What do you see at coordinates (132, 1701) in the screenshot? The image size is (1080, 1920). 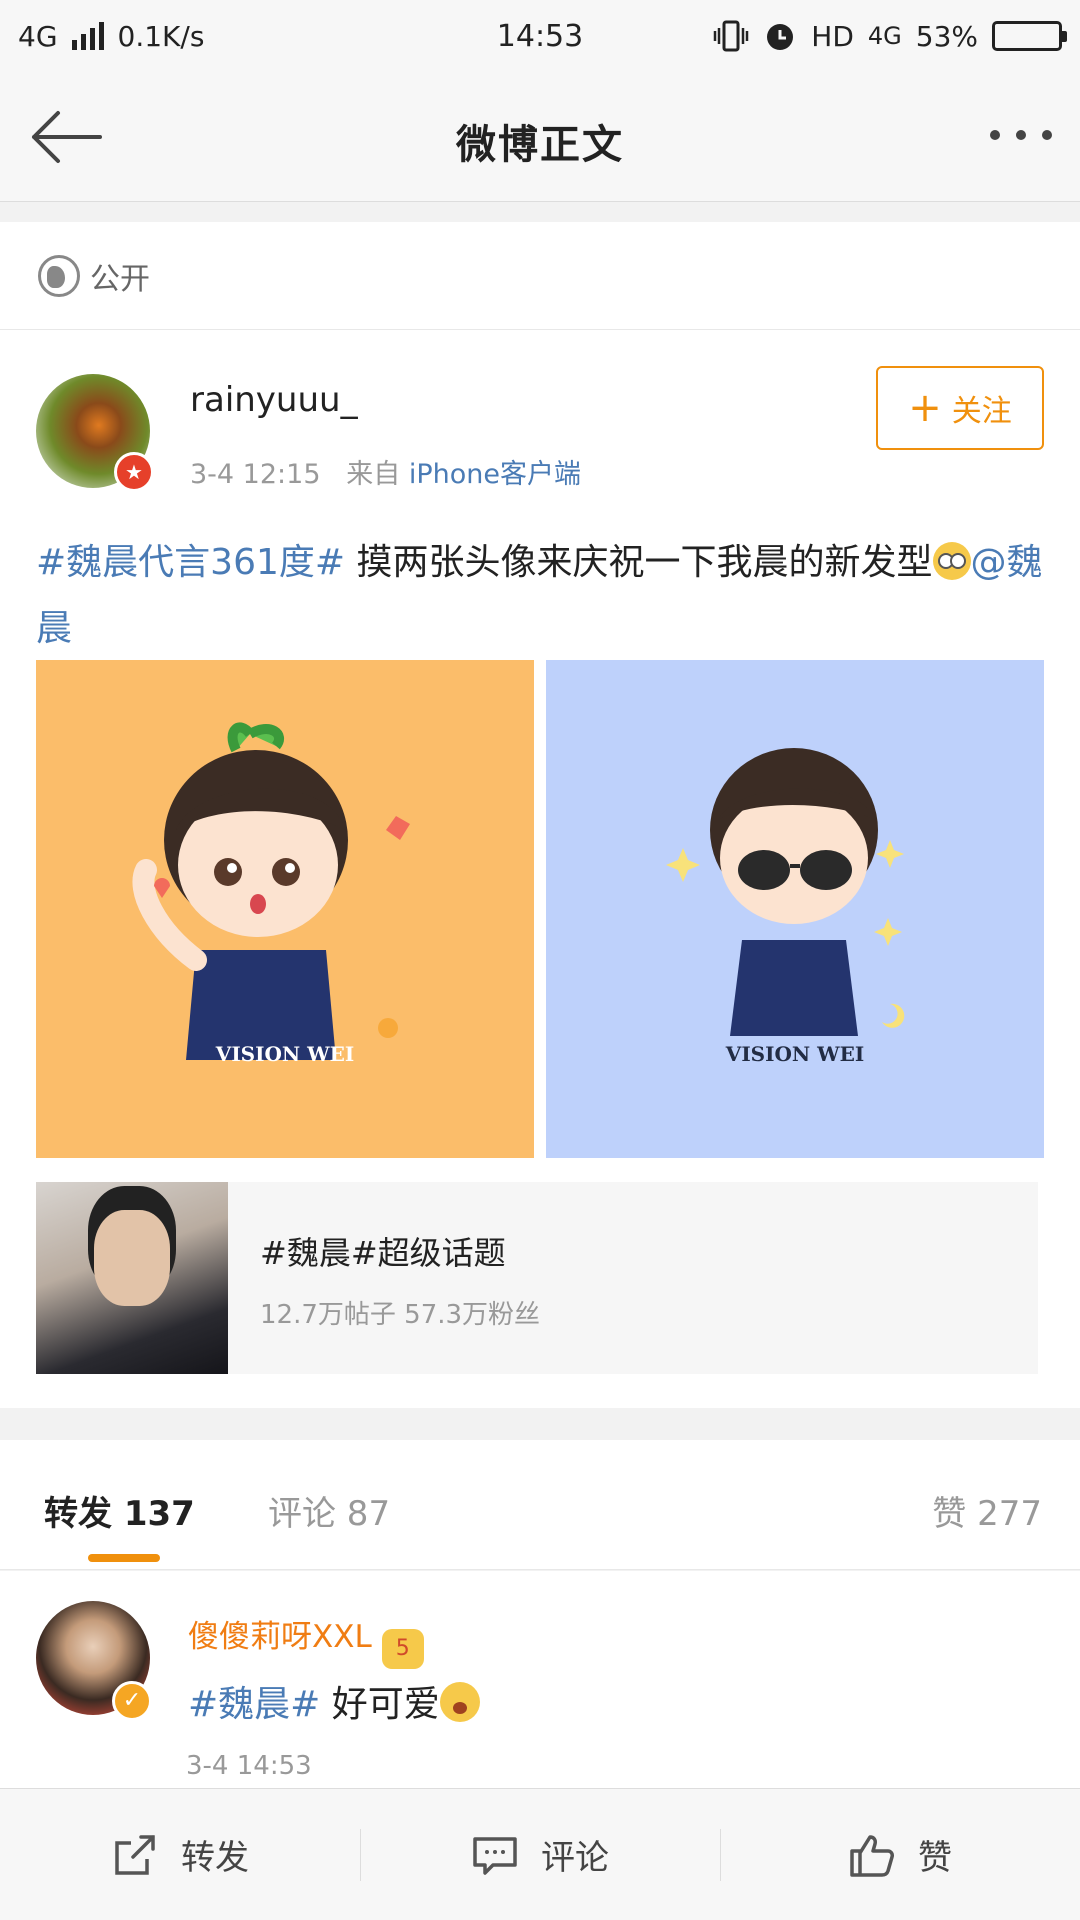 I see `verified-badge-icon: ✓` at bounding box center [132, 1701].